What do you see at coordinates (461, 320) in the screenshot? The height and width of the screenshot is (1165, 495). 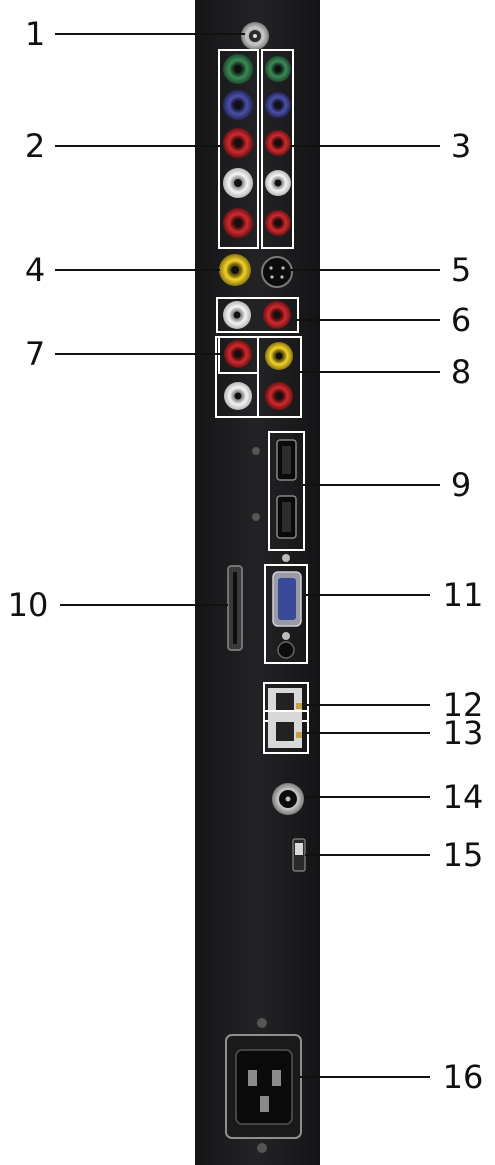 I see `callout-number-6: 6` at bounding box center [461, 320].